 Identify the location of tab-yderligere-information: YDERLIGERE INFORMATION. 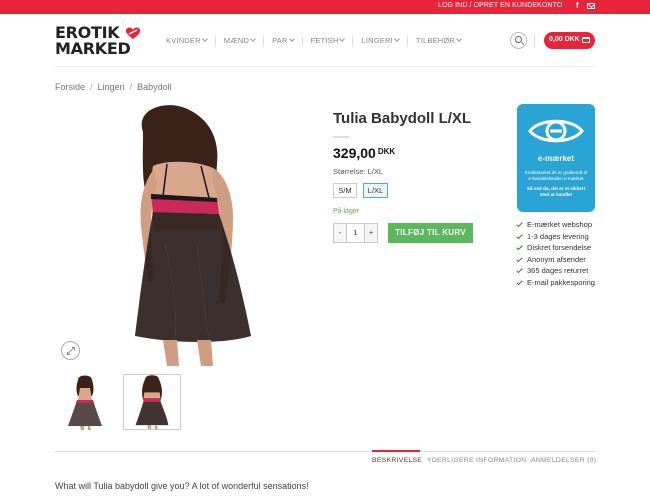
(476, 460).